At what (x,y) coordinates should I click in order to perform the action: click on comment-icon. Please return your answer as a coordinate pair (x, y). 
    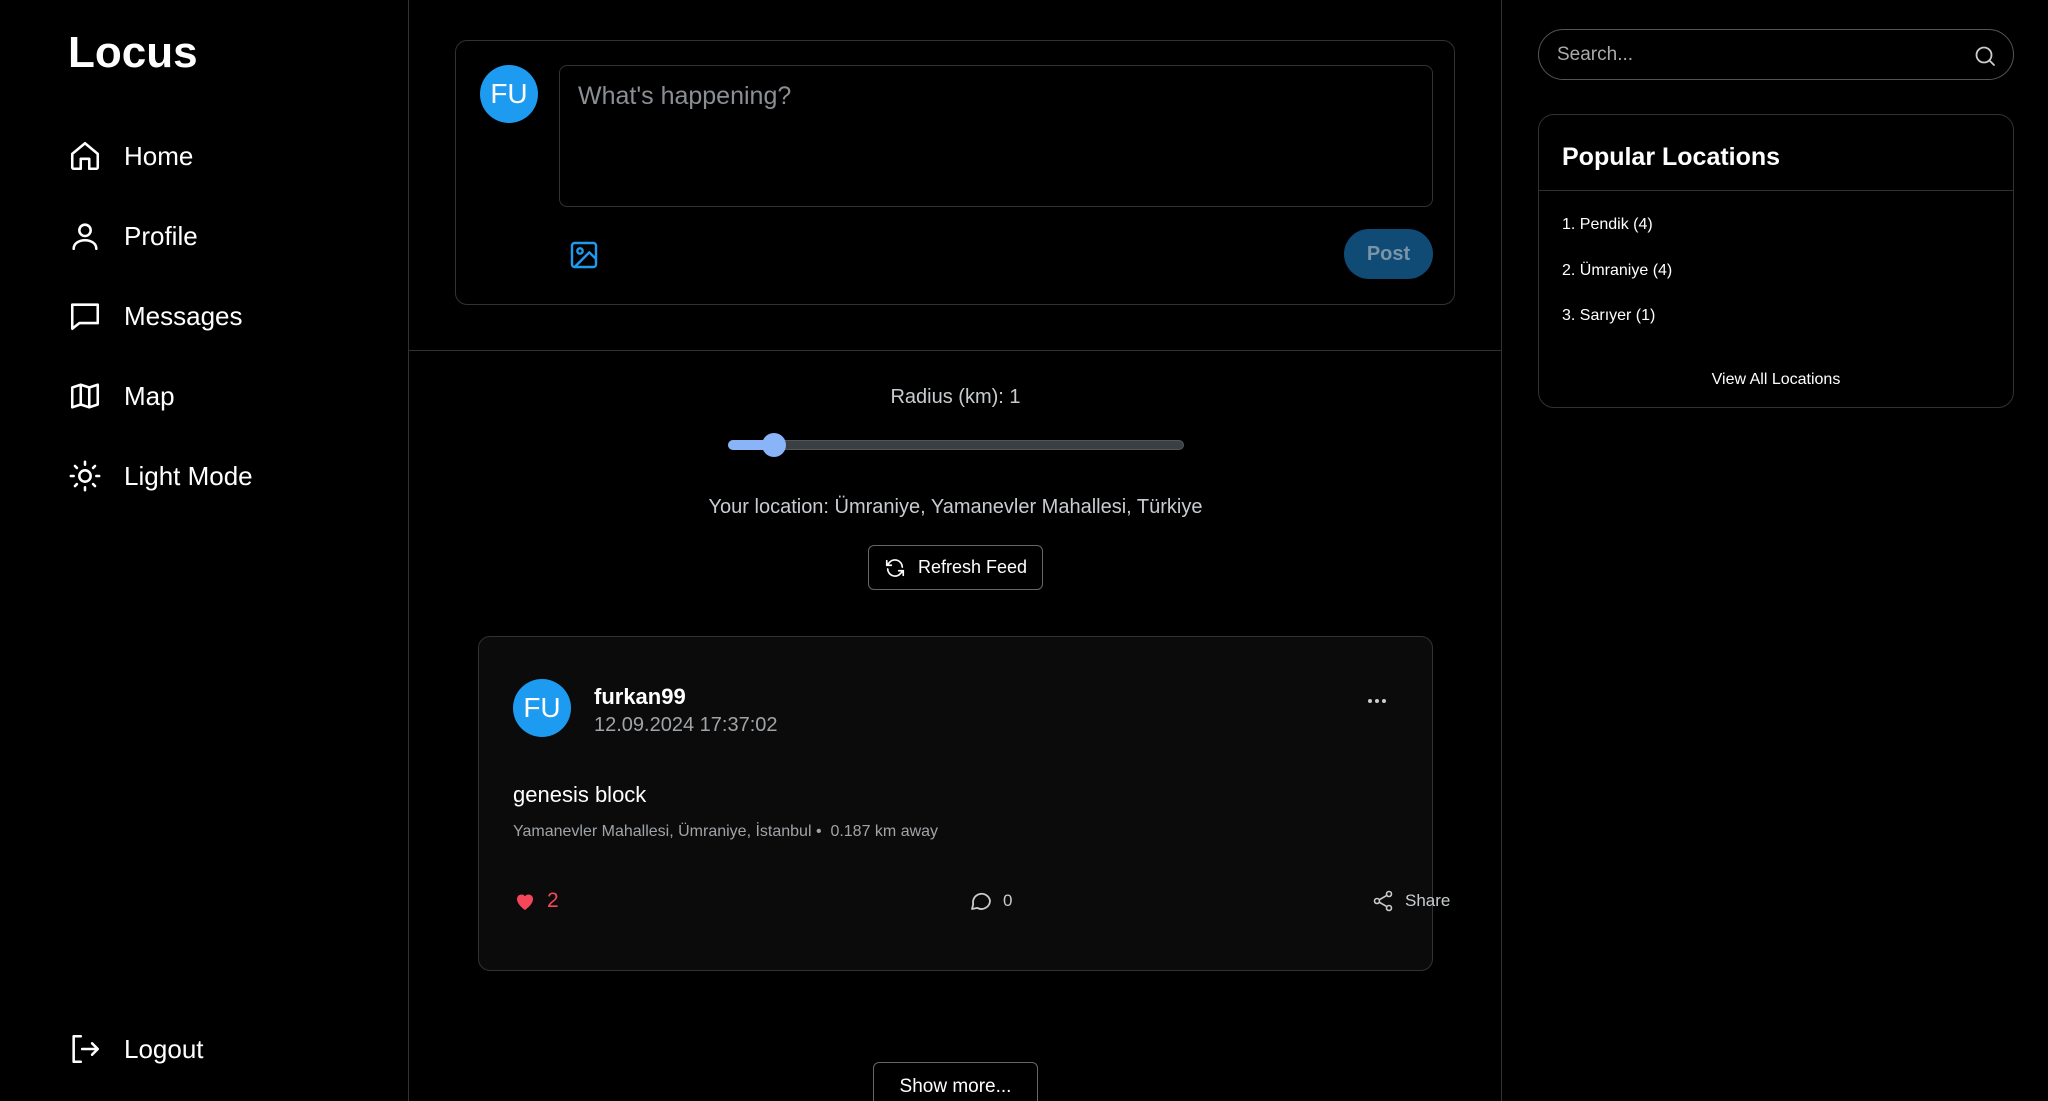
    Looking at the image, I should click on (981, 901).